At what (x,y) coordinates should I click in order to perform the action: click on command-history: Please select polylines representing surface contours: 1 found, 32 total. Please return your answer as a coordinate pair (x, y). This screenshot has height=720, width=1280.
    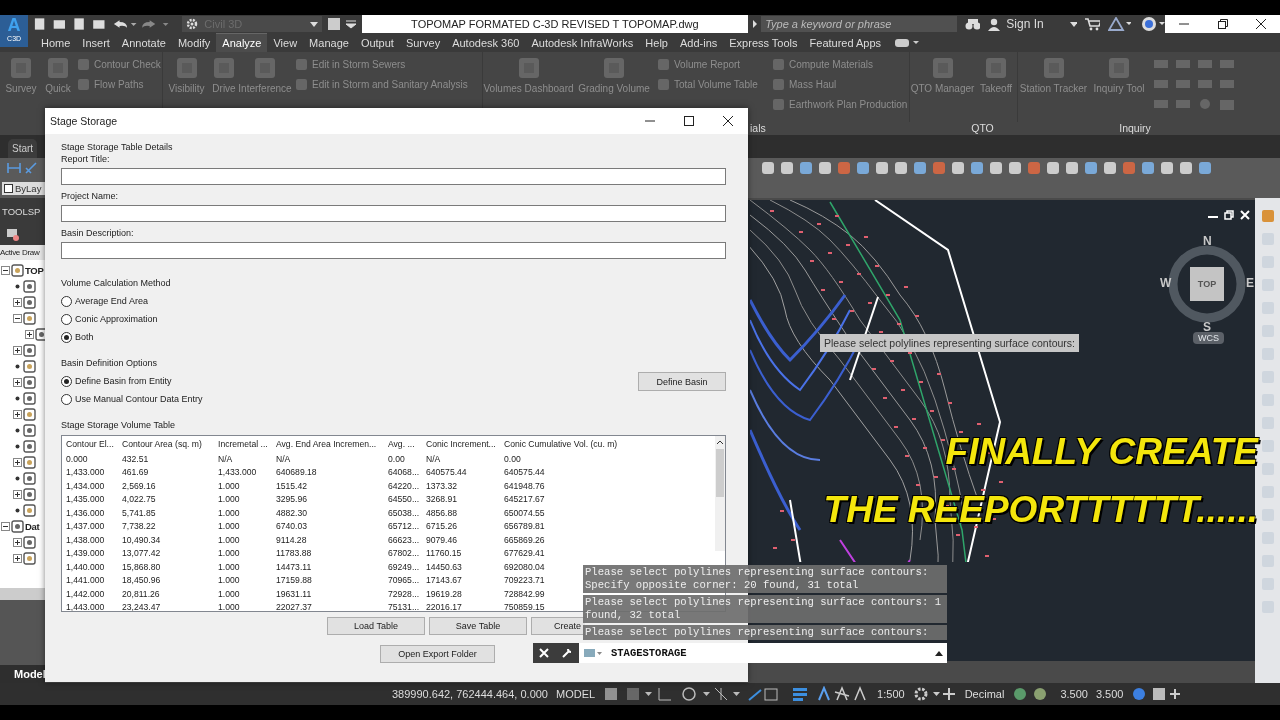
    Looking at the image, I should click on (765, 609).